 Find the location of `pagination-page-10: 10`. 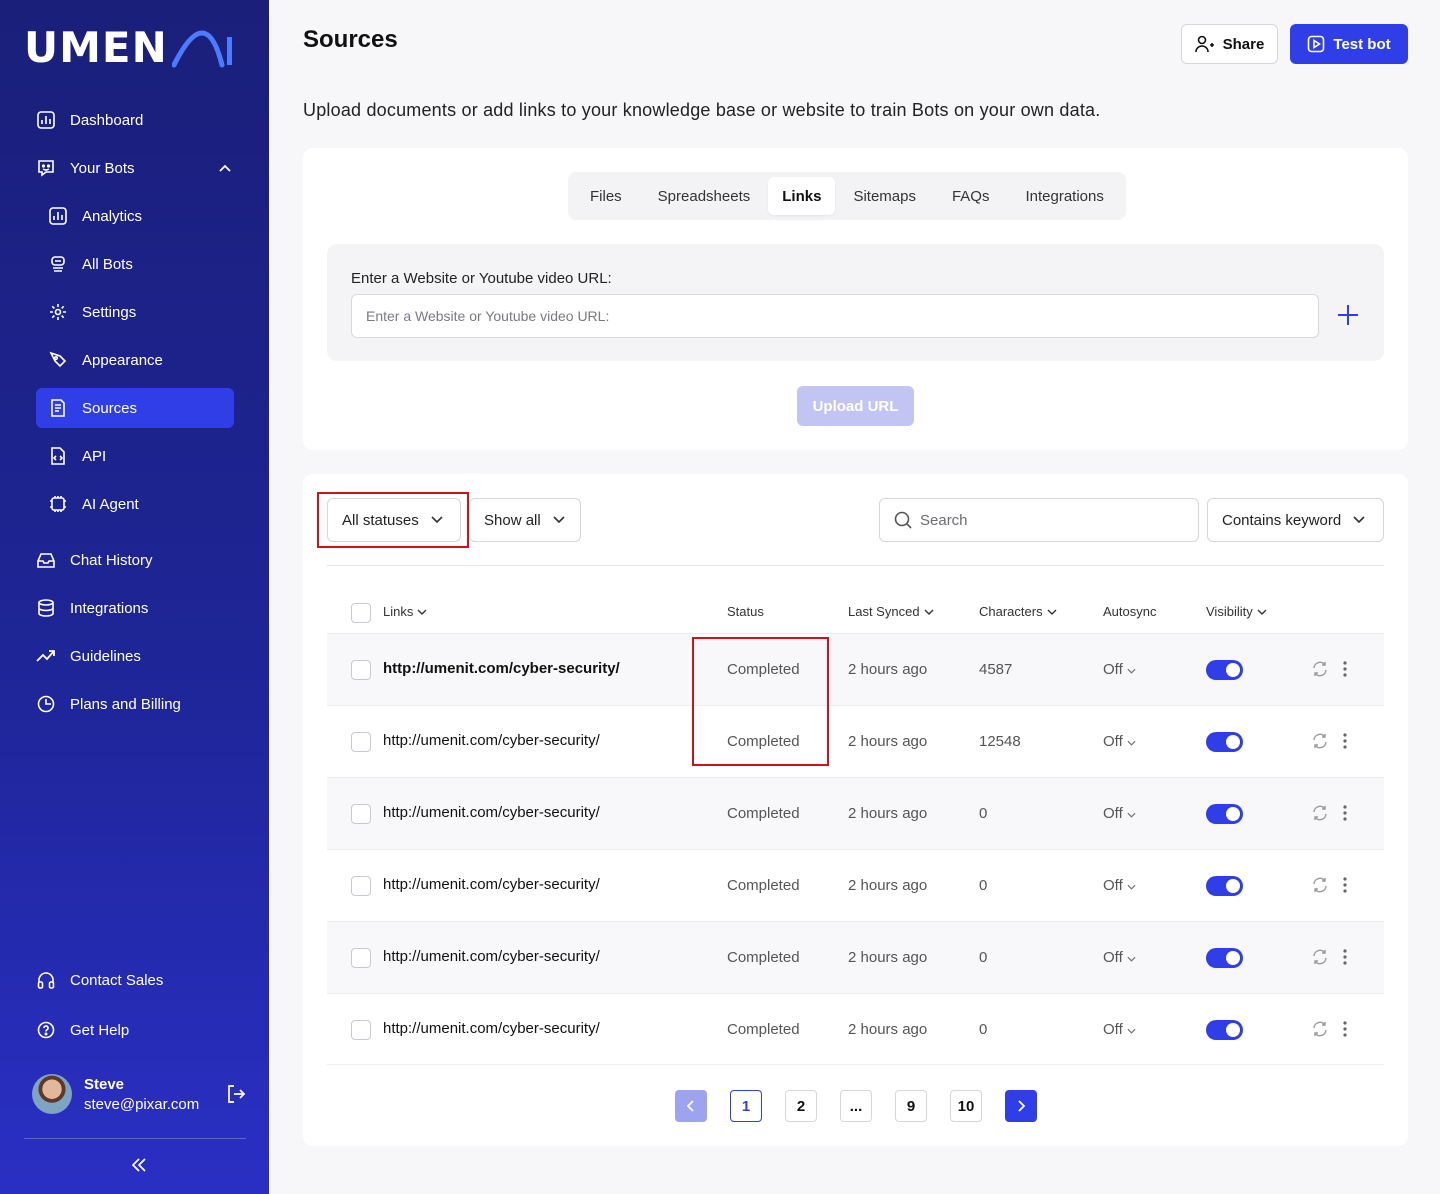

pagination-page-10: 10 is located at coordinates (966, 1106).